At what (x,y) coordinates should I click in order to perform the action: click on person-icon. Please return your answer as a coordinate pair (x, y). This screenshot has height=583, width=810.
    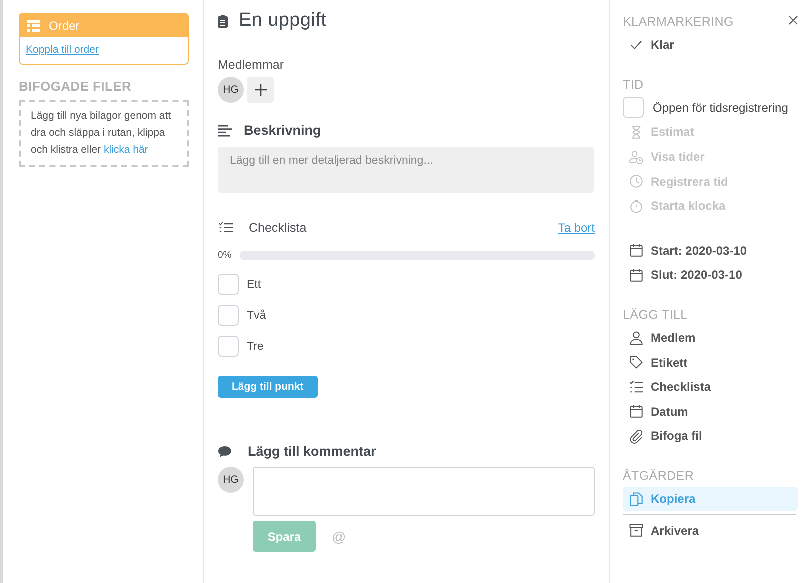
    Looking at the image, I should click on (636, 338).